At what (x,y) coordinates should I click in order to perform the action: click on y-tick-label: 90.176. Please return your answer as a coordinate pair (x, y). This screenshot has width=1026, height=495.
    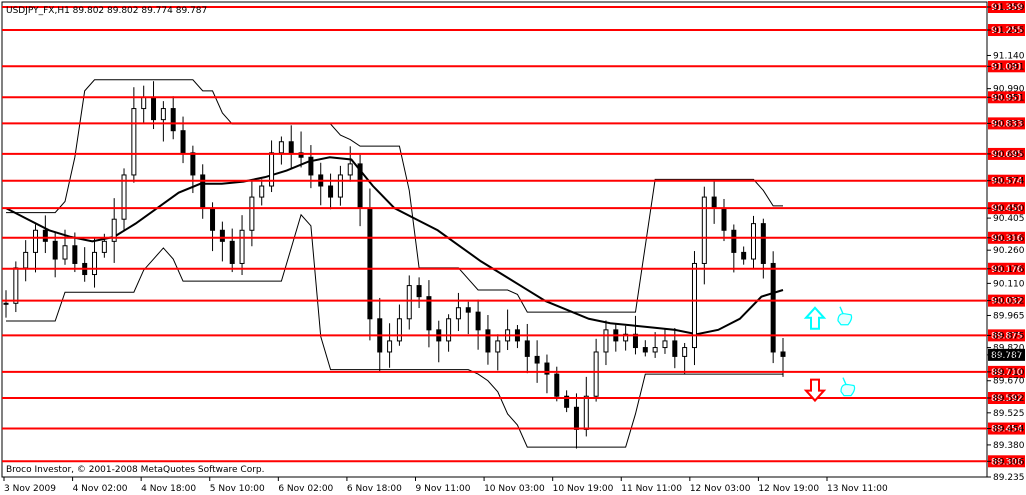
    Looking at the image, I should click on (1009, 270).